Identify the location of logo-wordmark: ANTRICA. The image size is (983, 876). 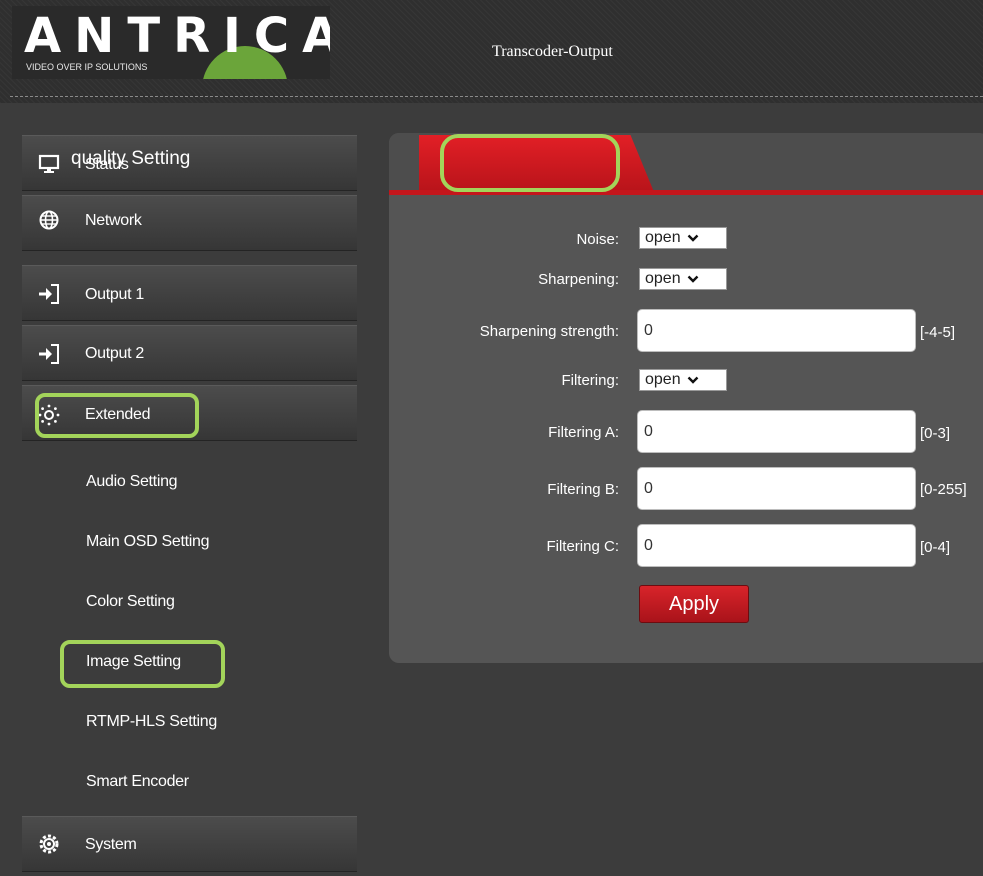
(177, 36).